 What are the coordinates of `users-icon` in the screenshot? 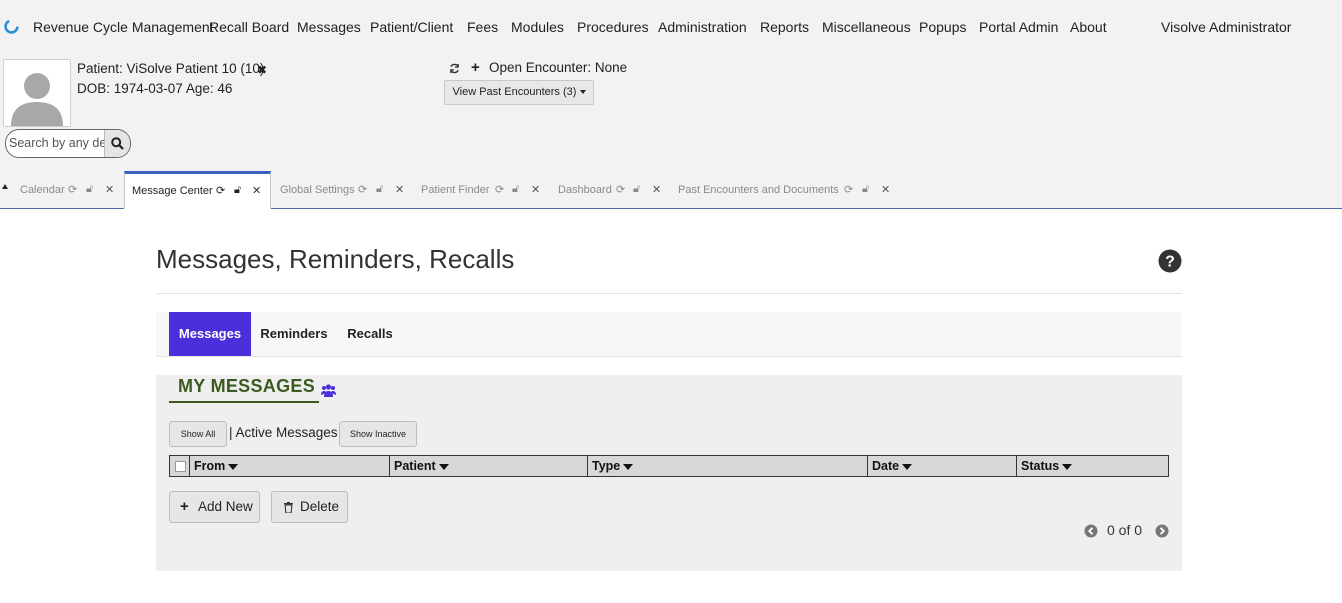 It's located at (328, 390).